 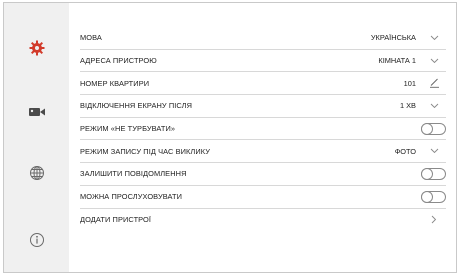 What do you see at coordinates (434, 83) in the screenshot?
I see `pencil-edit-icon` at bounding box center [434, 83].